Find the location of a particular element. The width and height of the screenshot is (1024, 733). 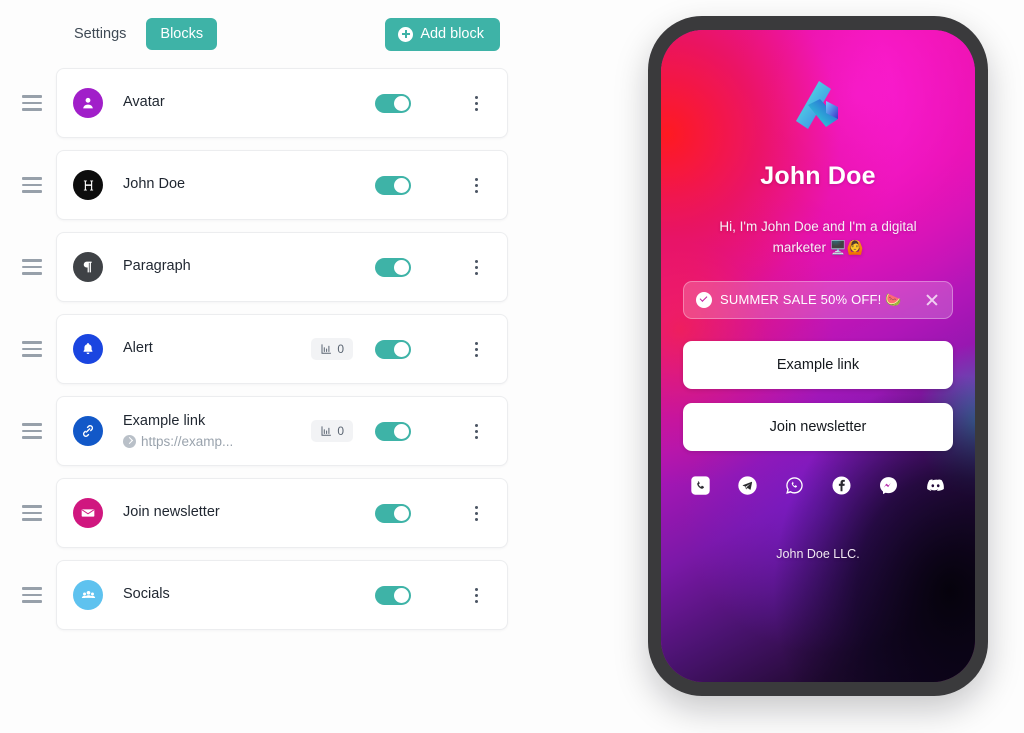

block-card: Alert 0 is located at coordinates (282, 349).